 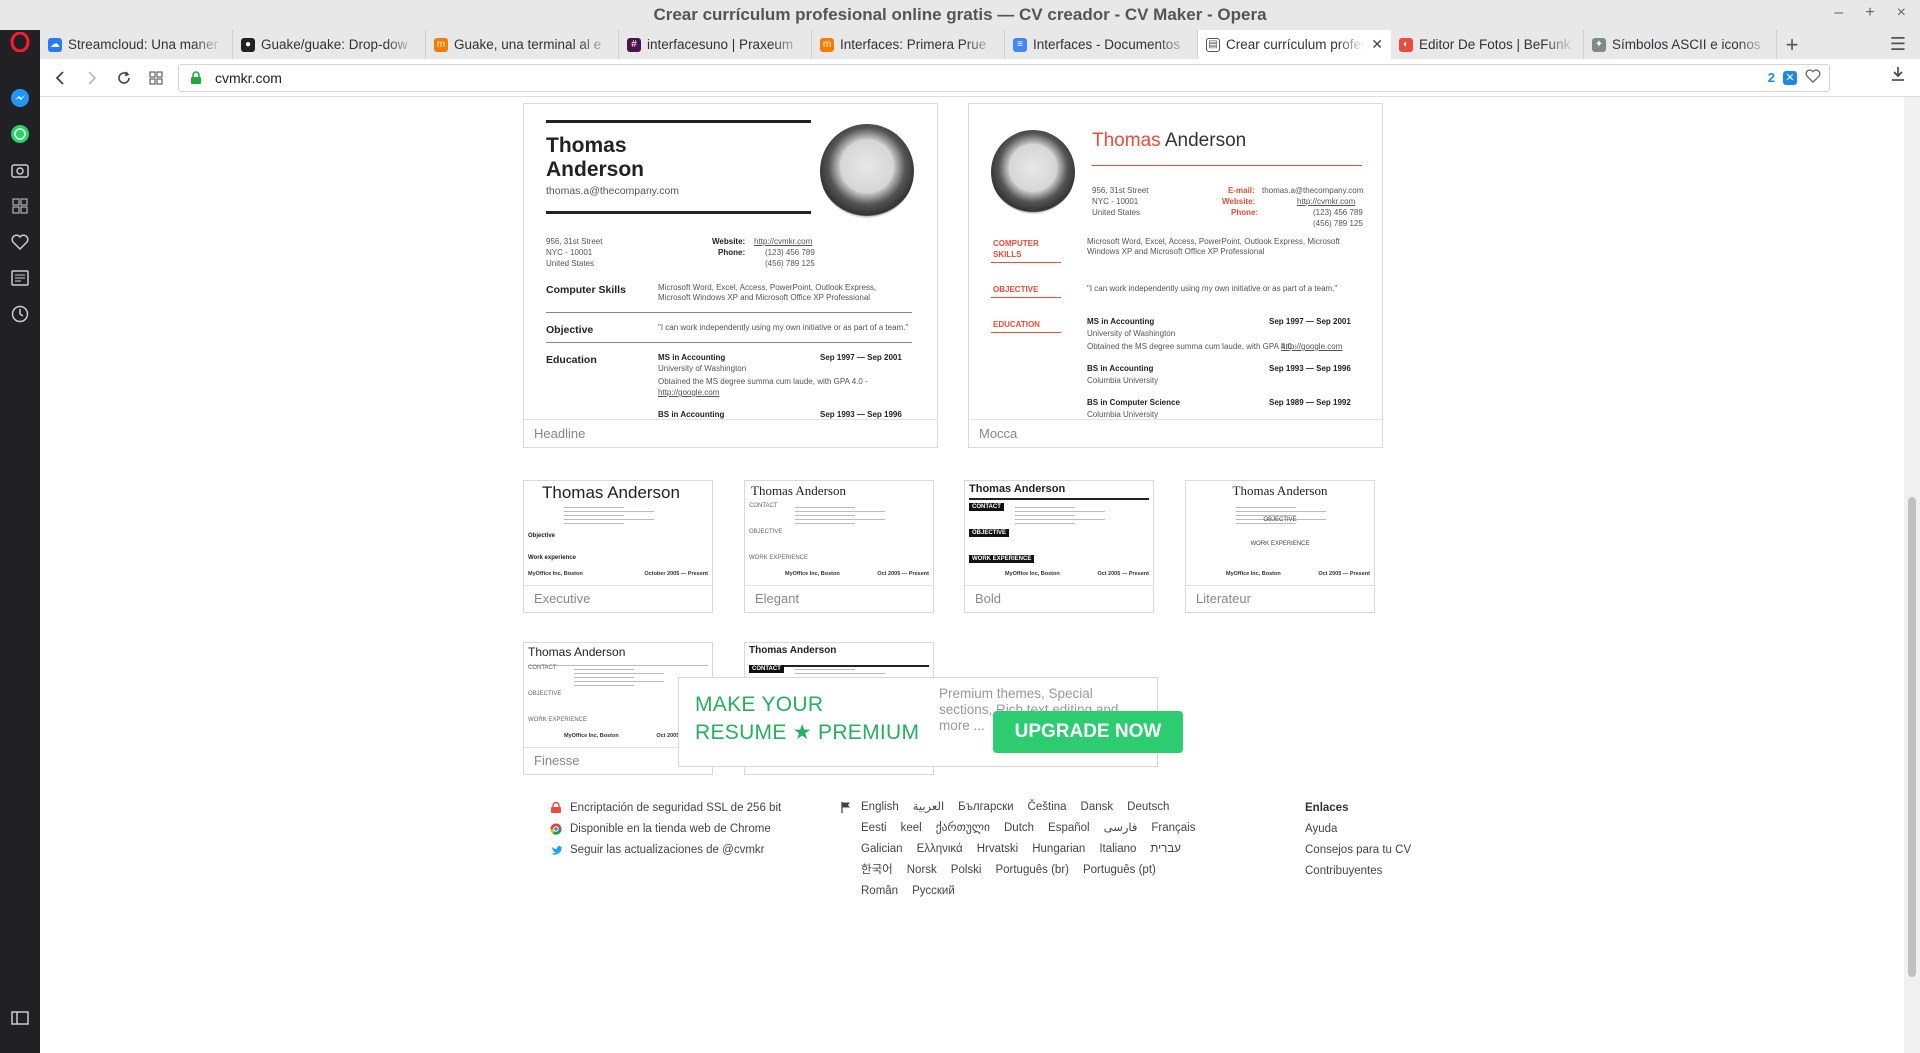 What do you see at coordinates (1901, 13) in the screenshot?
I see `close-window-icon: ×` at bounding box center [1901, 13].